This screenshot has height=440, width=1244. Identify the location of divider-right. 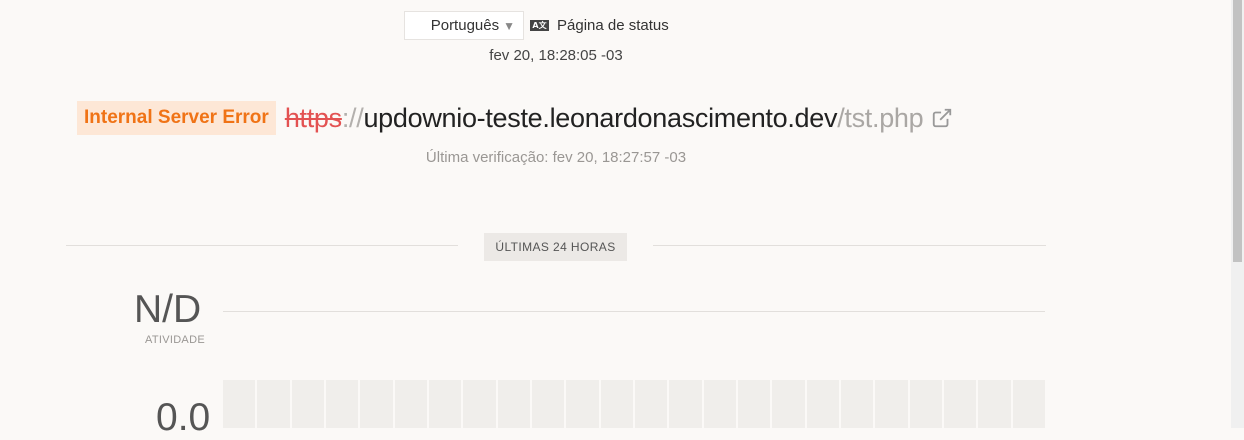
(849, 245).